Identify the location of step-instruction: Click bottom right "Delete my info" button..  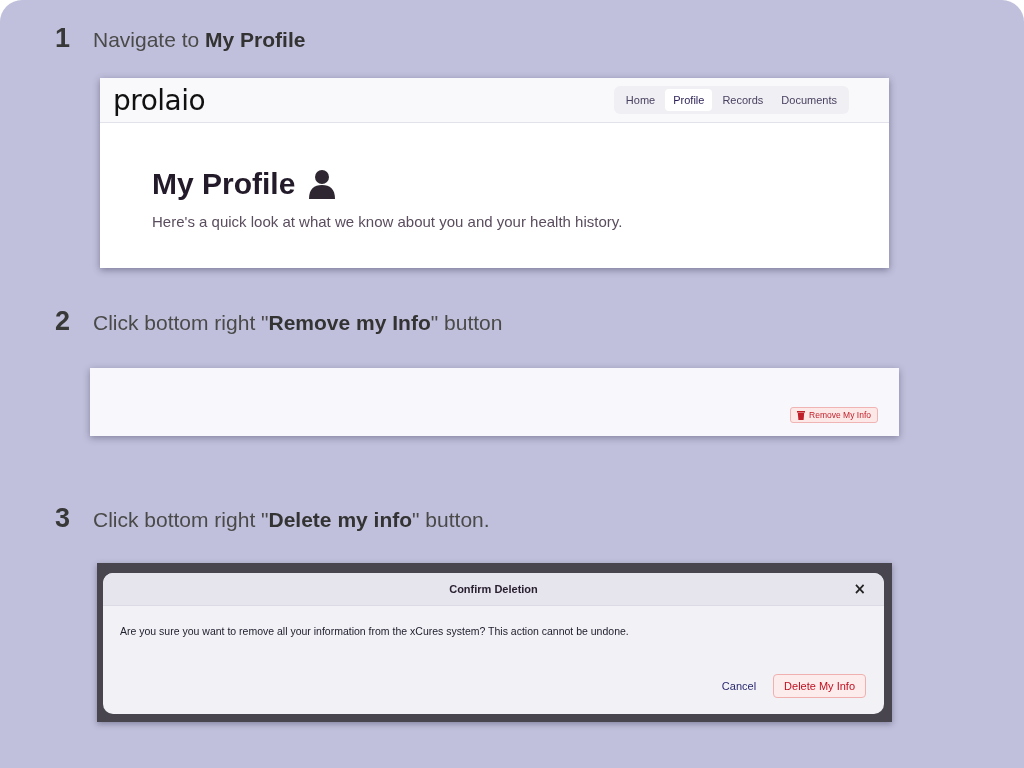
(291, 520).